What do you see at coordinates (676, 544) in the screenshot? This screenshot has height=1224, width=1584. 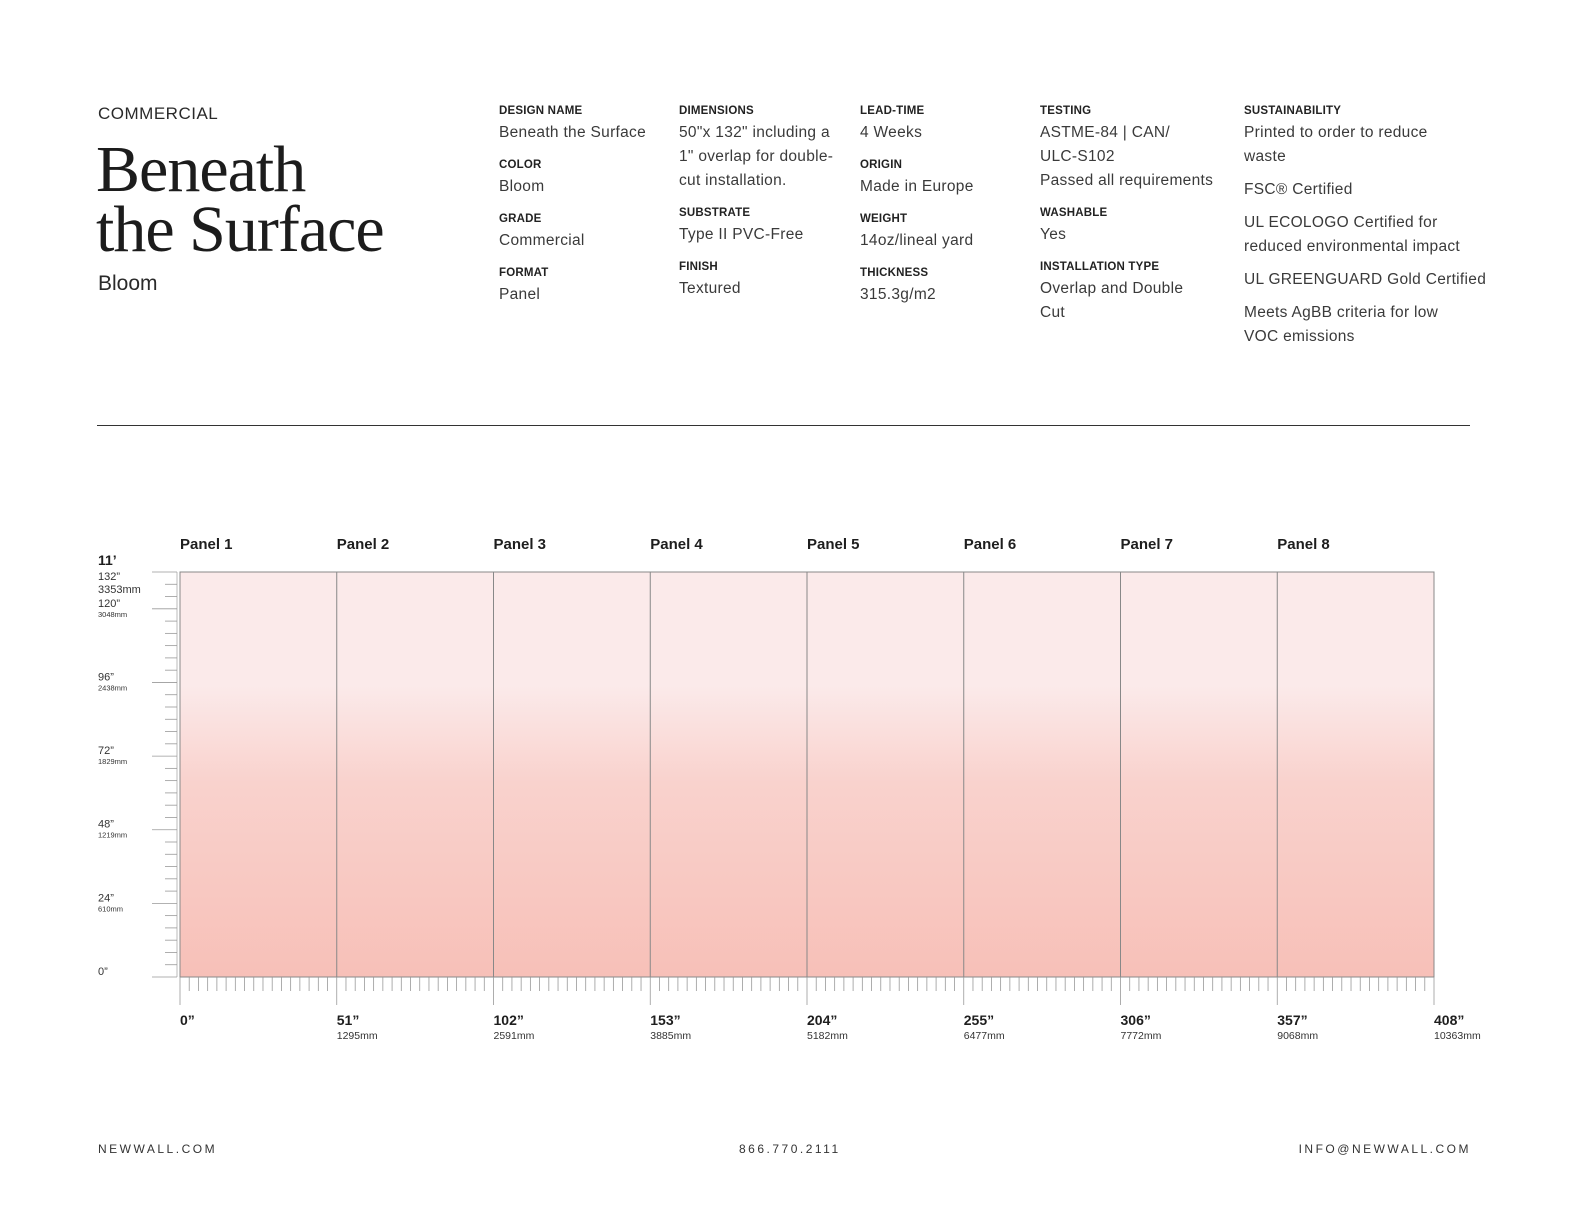 I see `panel-label: Panel 4` at bounding box center [676, 544].